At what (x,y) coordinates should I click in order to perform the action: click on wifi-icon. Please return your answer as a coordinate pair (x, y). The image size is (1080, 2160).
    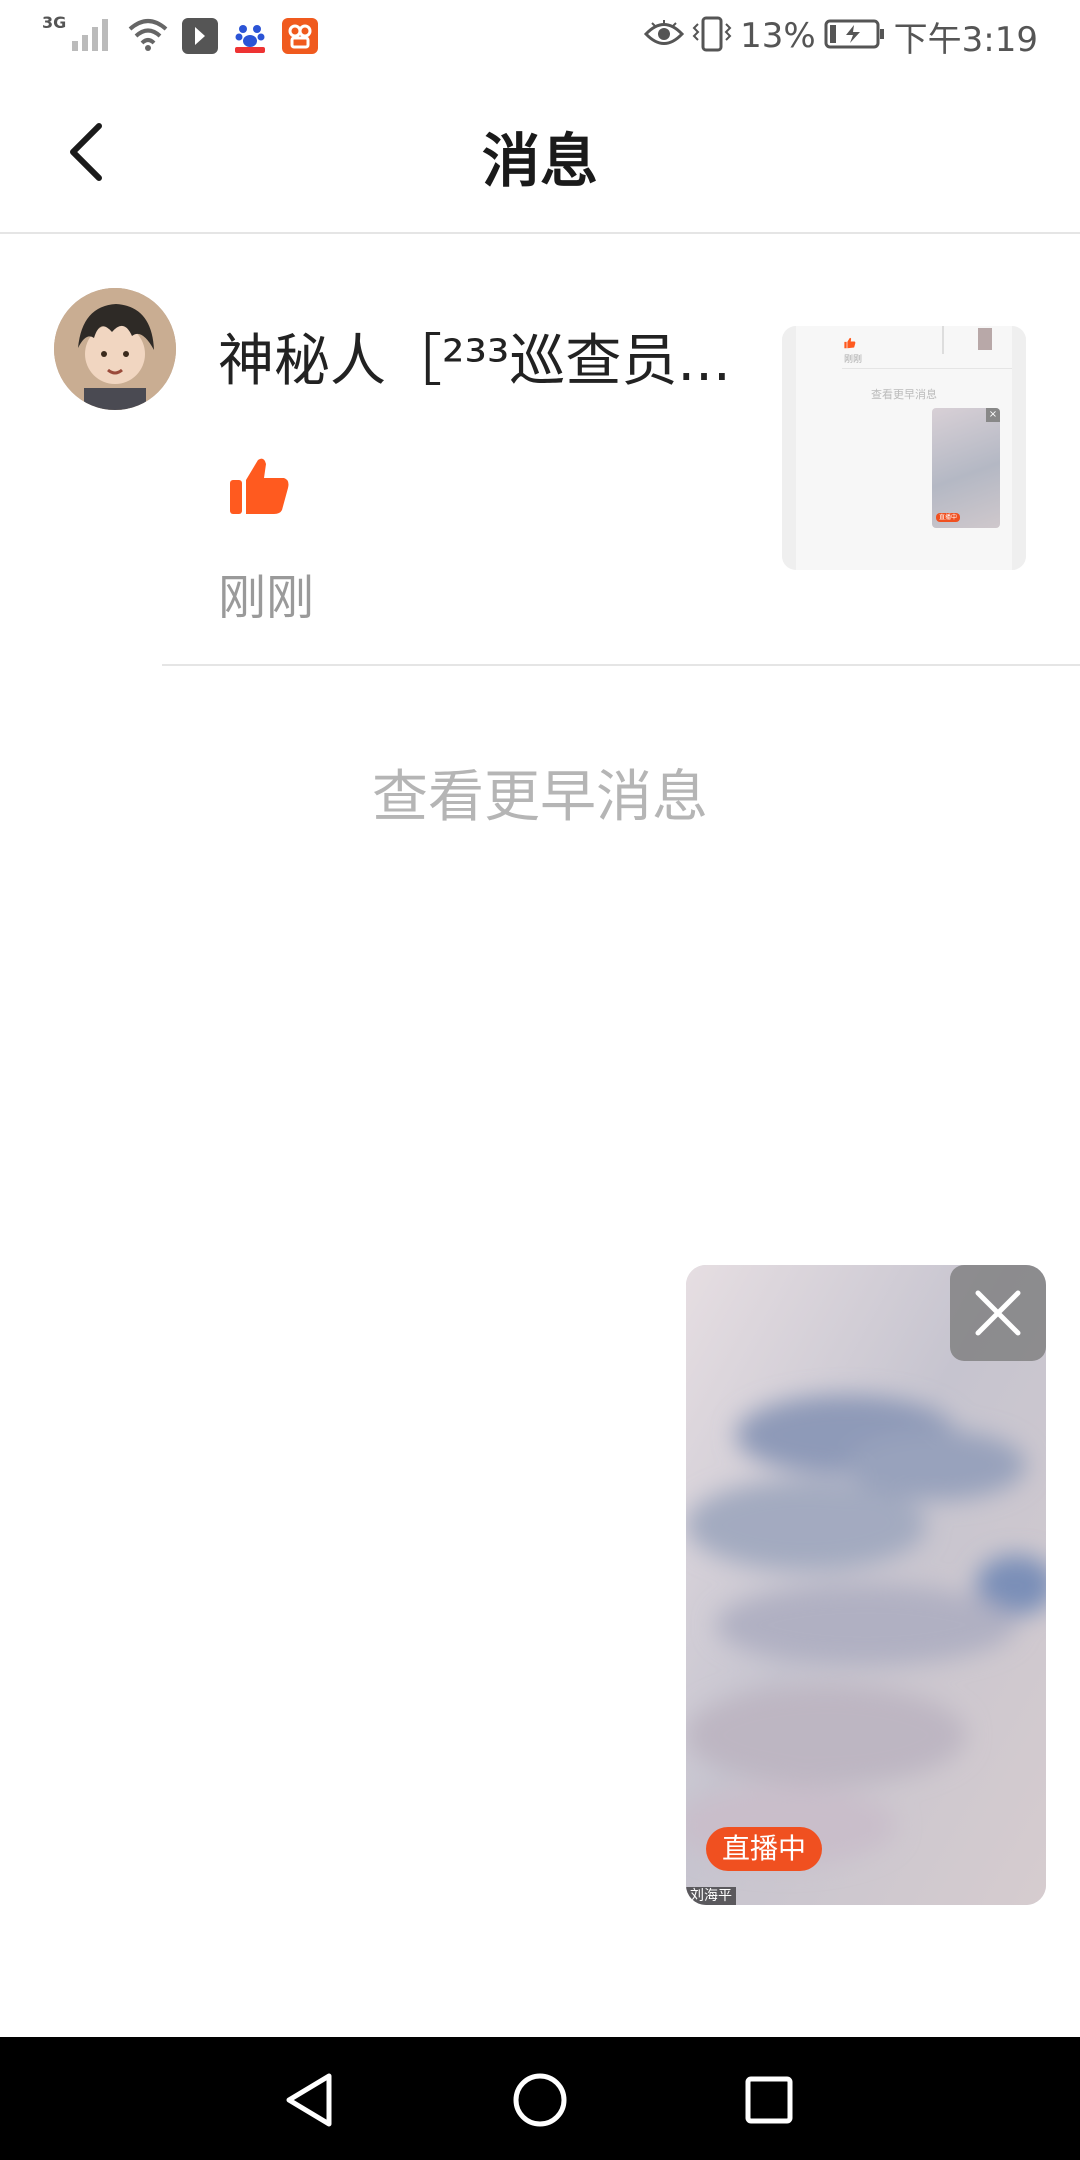
    Looking at the image, I should click on (148, 36).